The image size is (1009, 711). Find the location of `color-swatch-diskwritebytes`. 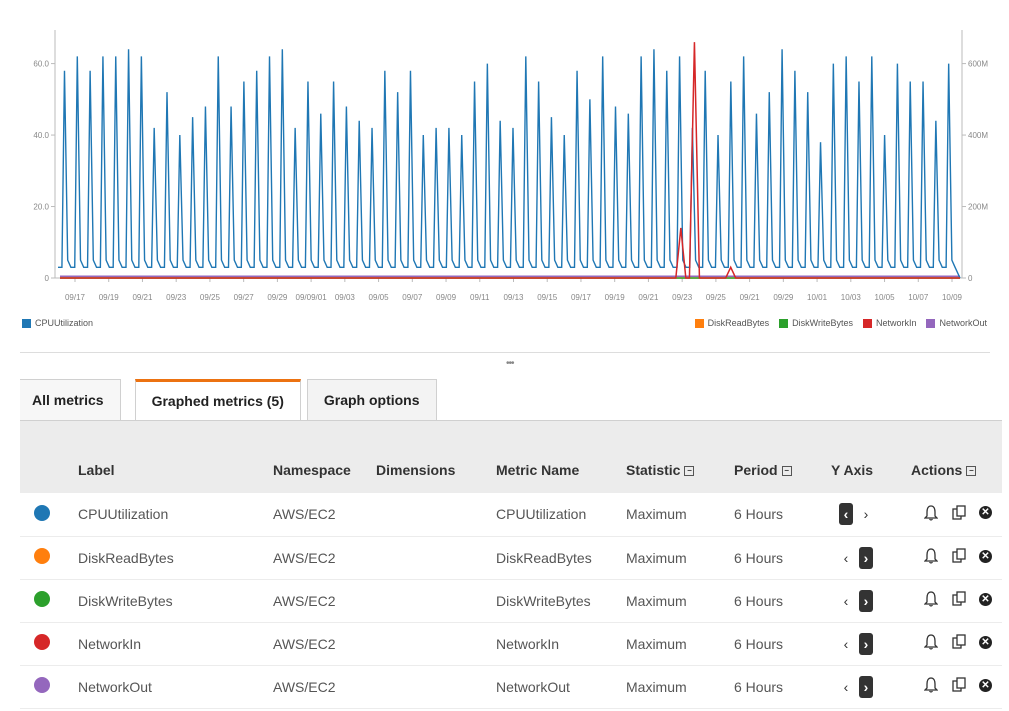

color-swatch-diskwritebytes is located at coordinates (42, 599).